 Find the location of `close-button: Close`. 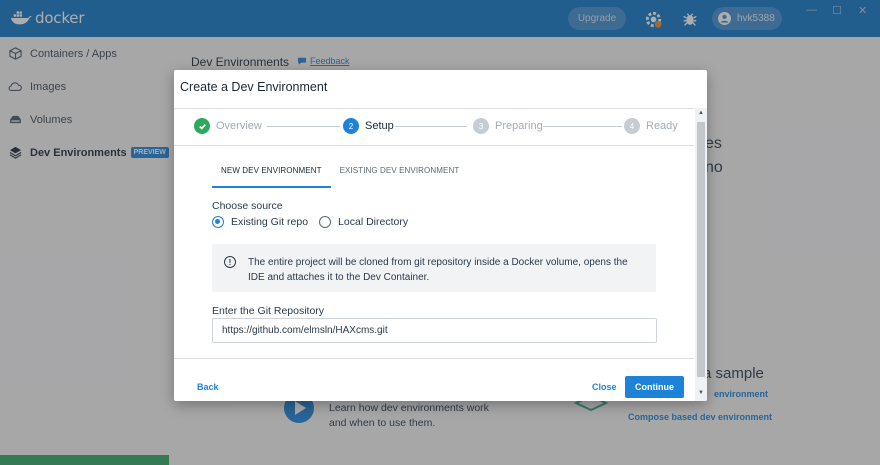

close-button: Close is located at coordinates (604, 387).